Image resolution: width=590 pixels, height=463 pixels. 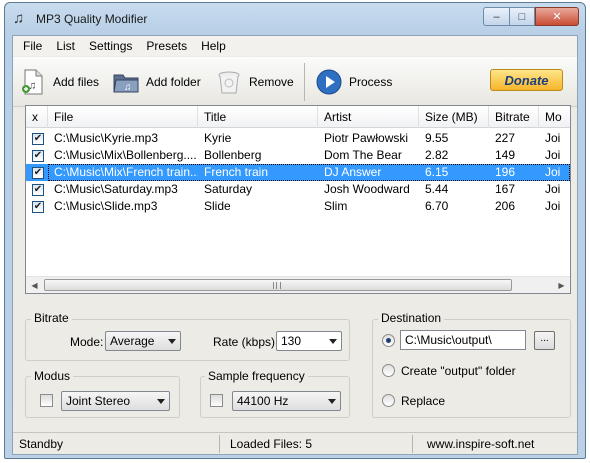 I want to click on menu-bar: File List Settings Presets Help, so click(x=295, y=46).